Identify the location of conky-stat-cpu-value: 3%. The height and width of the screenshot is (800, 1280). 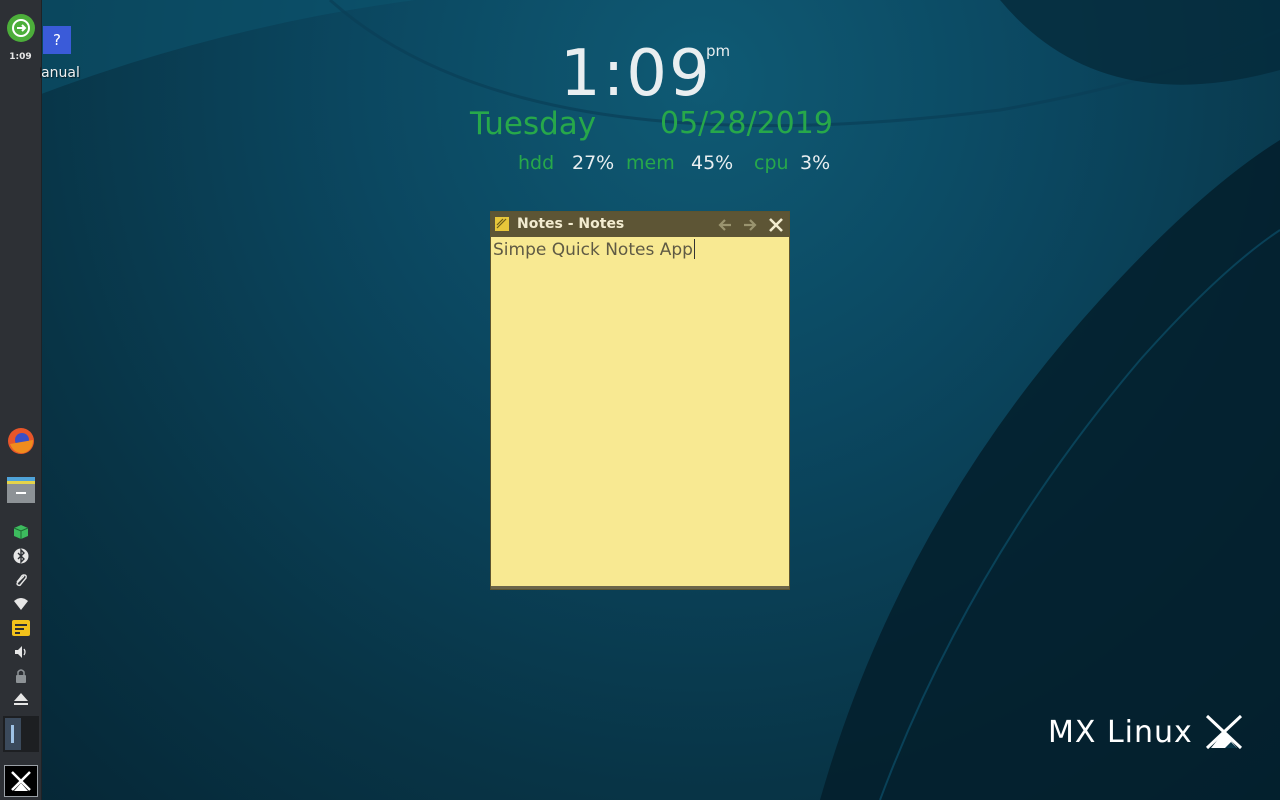
(815, 163).